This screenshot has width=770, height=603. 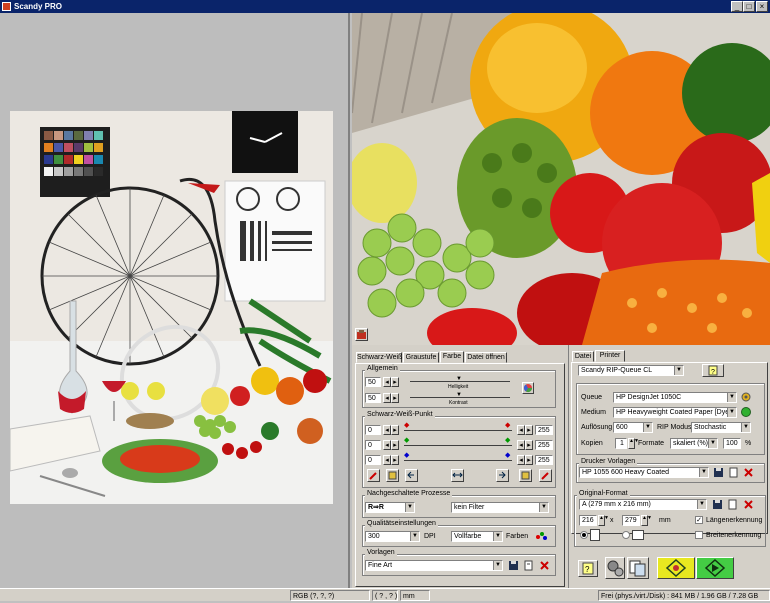 I want to click on red-white-decrease: ◂, so click(x=521, y=430).